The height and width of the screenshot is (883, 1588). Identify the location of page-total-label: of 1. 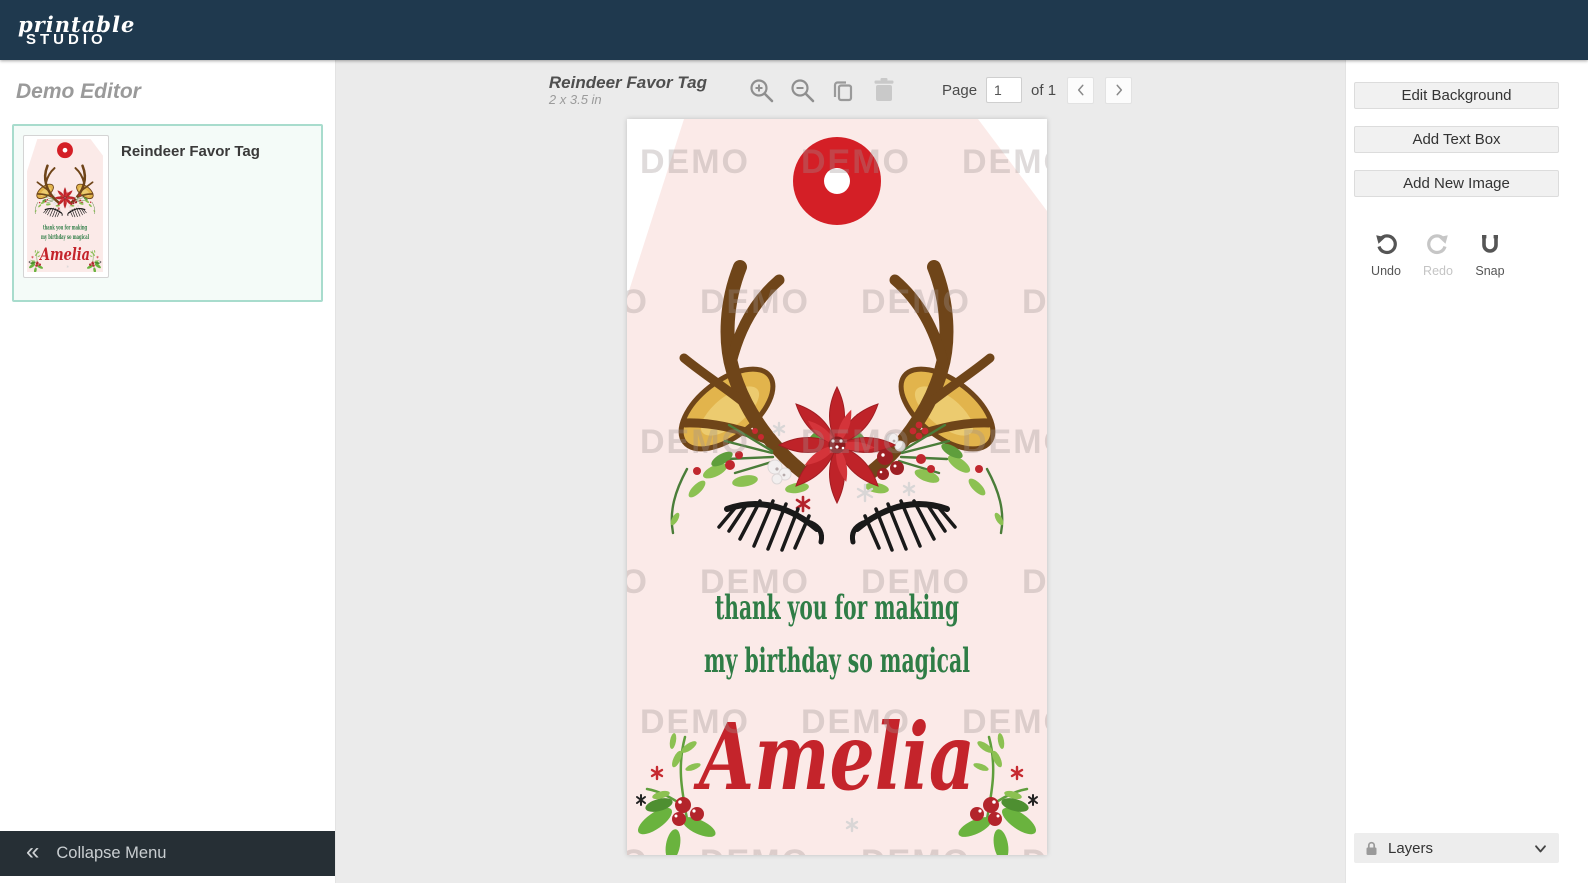
(1044, 90).